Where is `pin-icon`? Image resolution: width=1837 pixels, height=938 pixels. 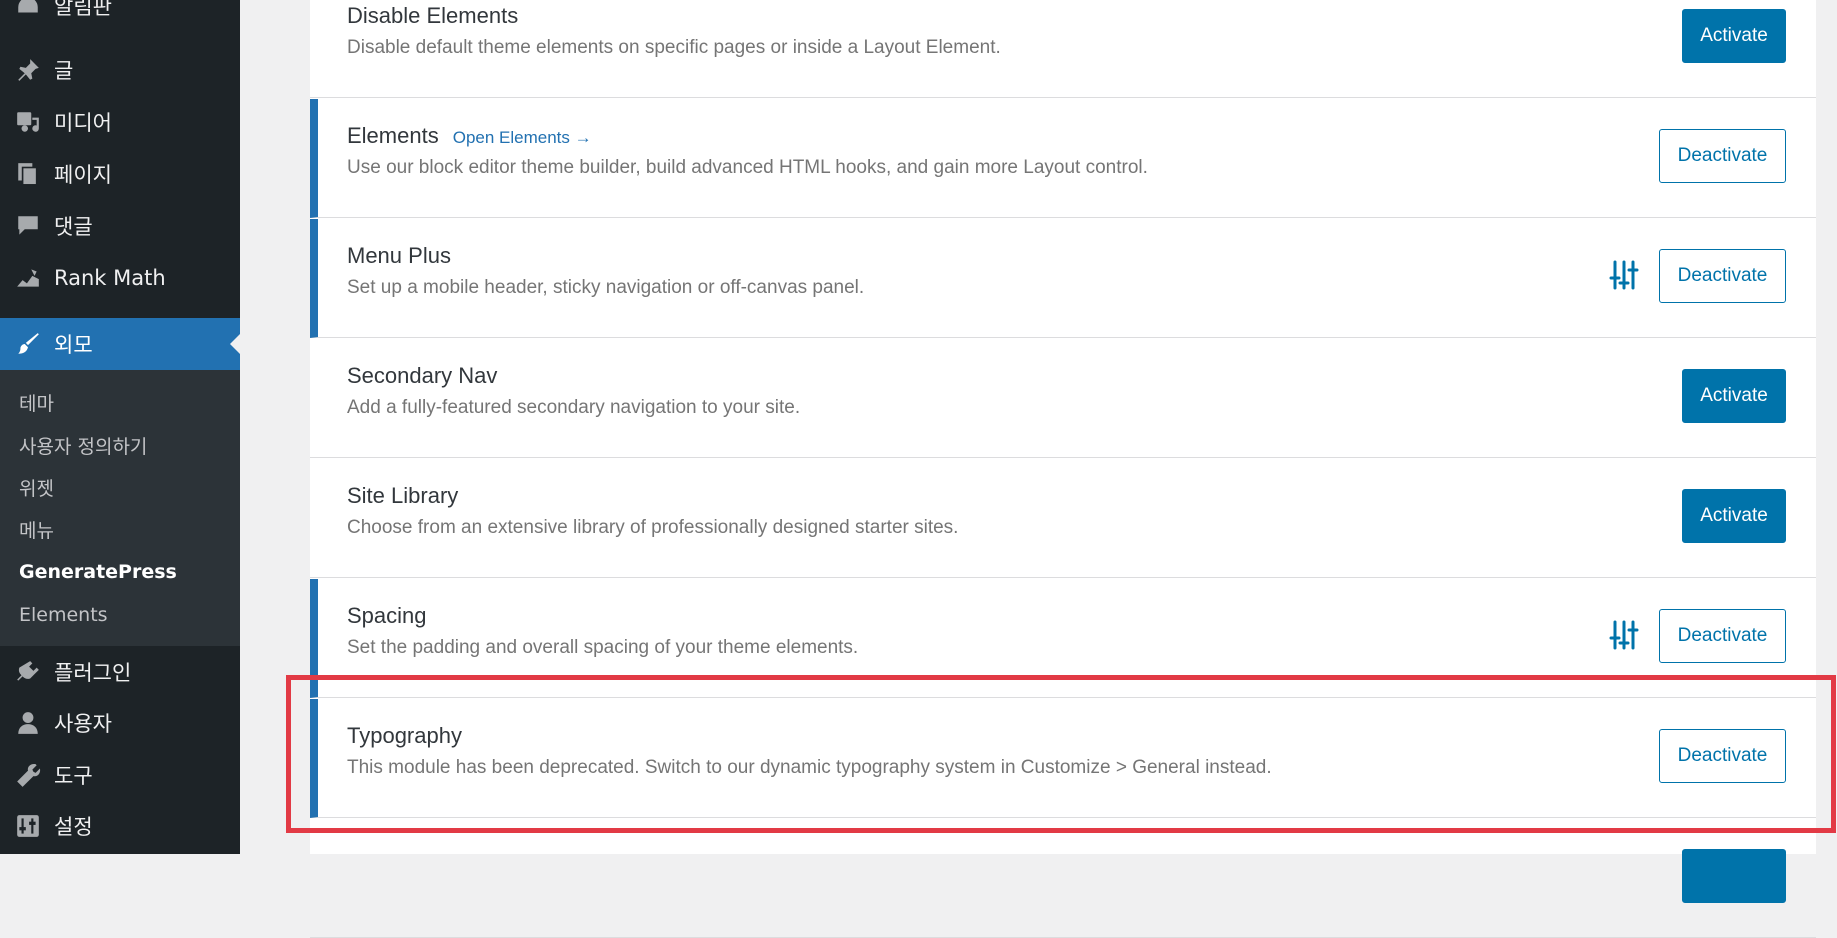 pin-icon is located at coordinates (28, 70).